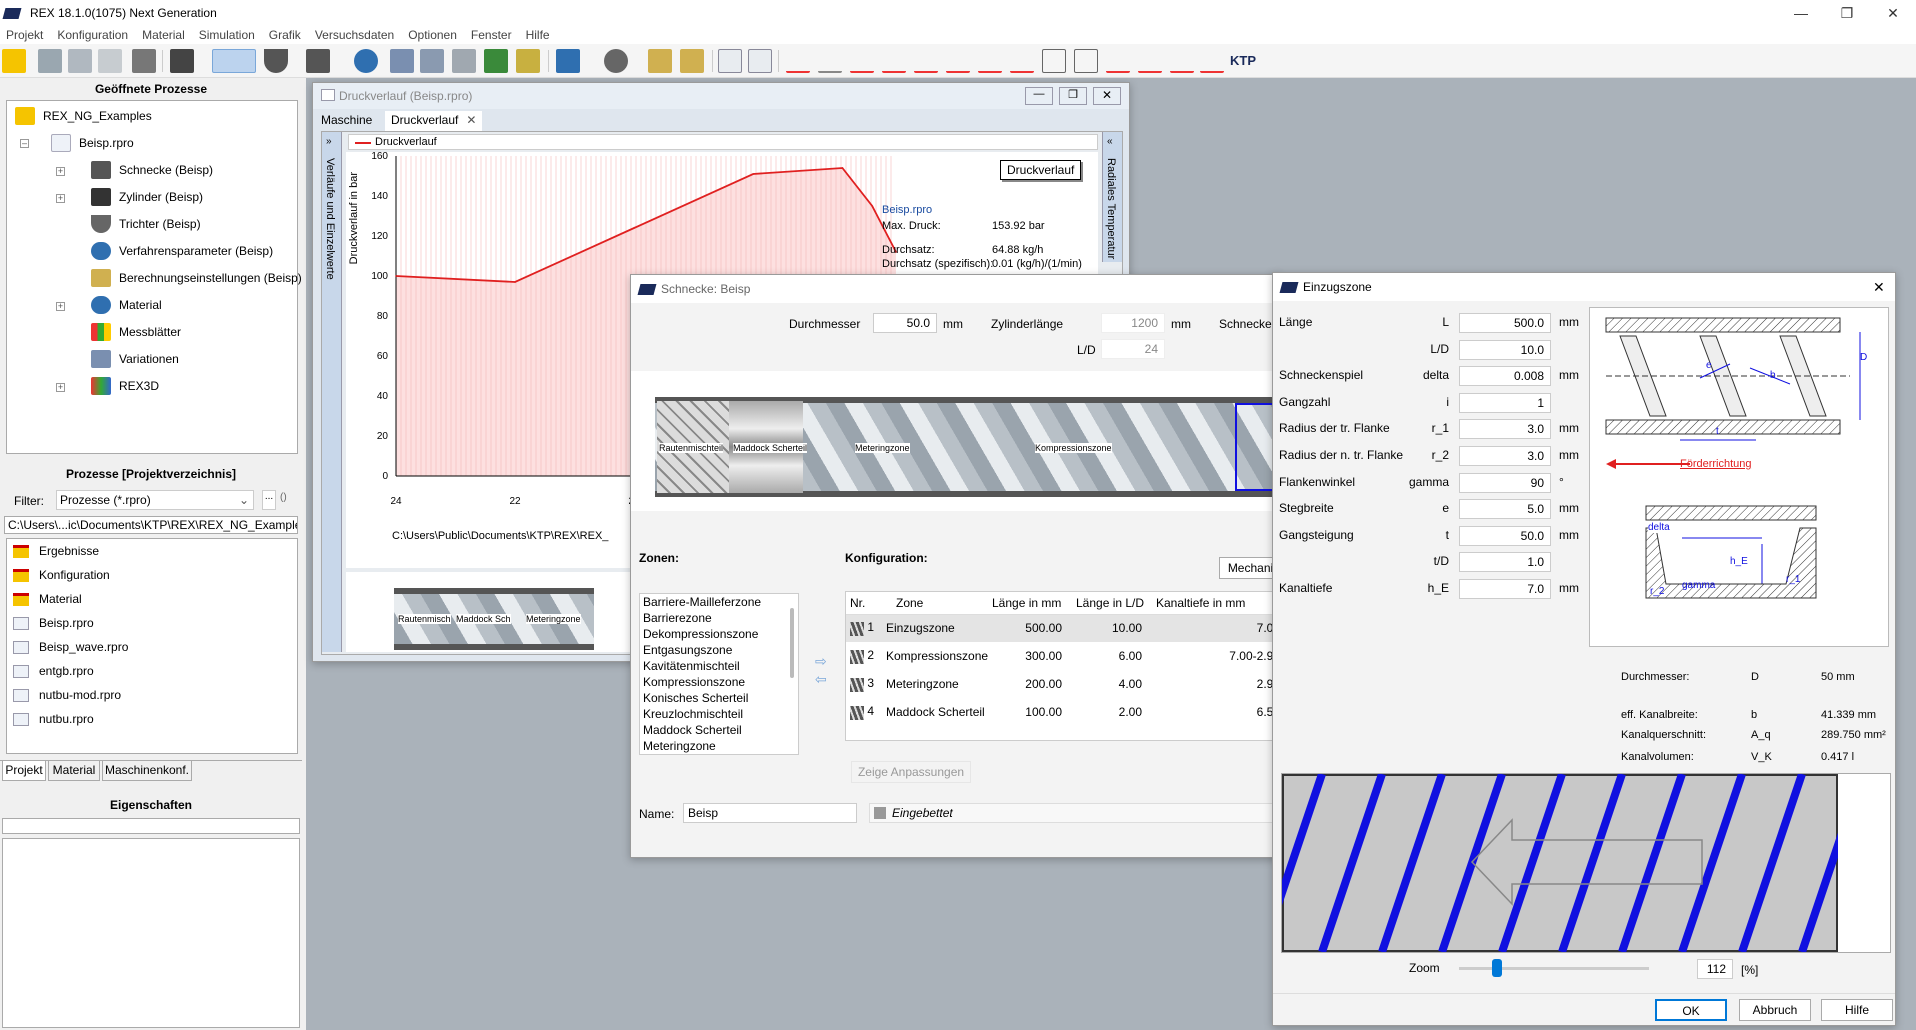 This screenshot has width=1916, height=1030. What do you see at coordinates (144, 61) in the screenshot?
I see `print-icon` at bounding box center [144, 61].